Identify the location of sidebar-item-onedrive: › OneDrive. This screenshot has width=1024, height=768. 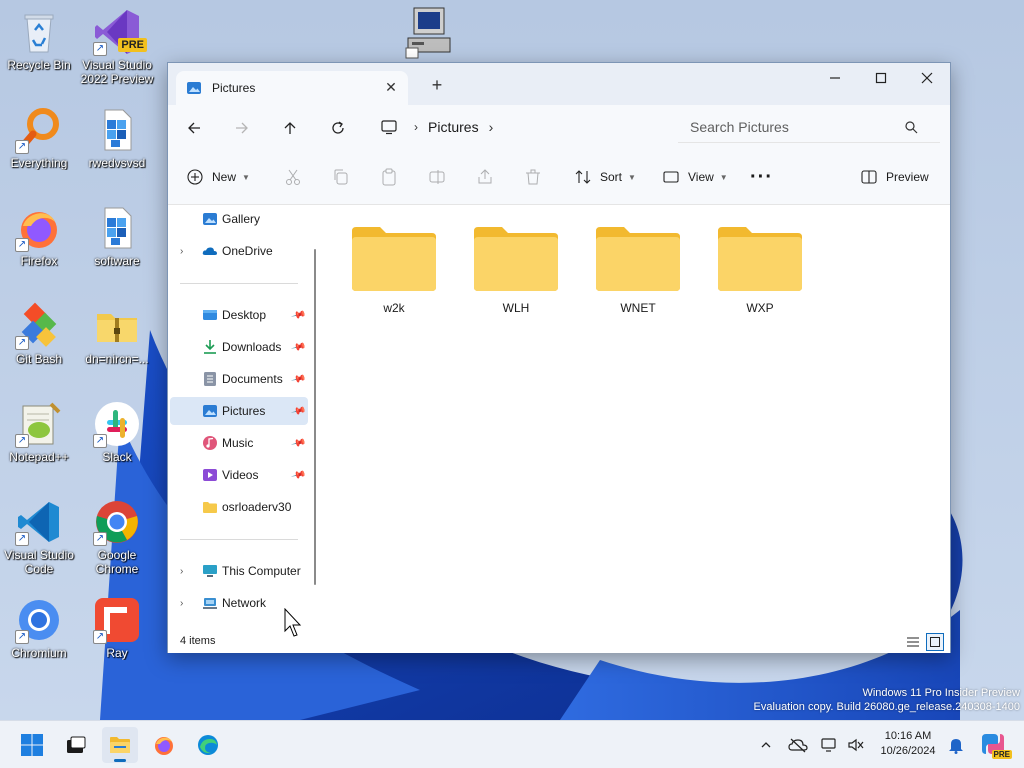
(239, 251).